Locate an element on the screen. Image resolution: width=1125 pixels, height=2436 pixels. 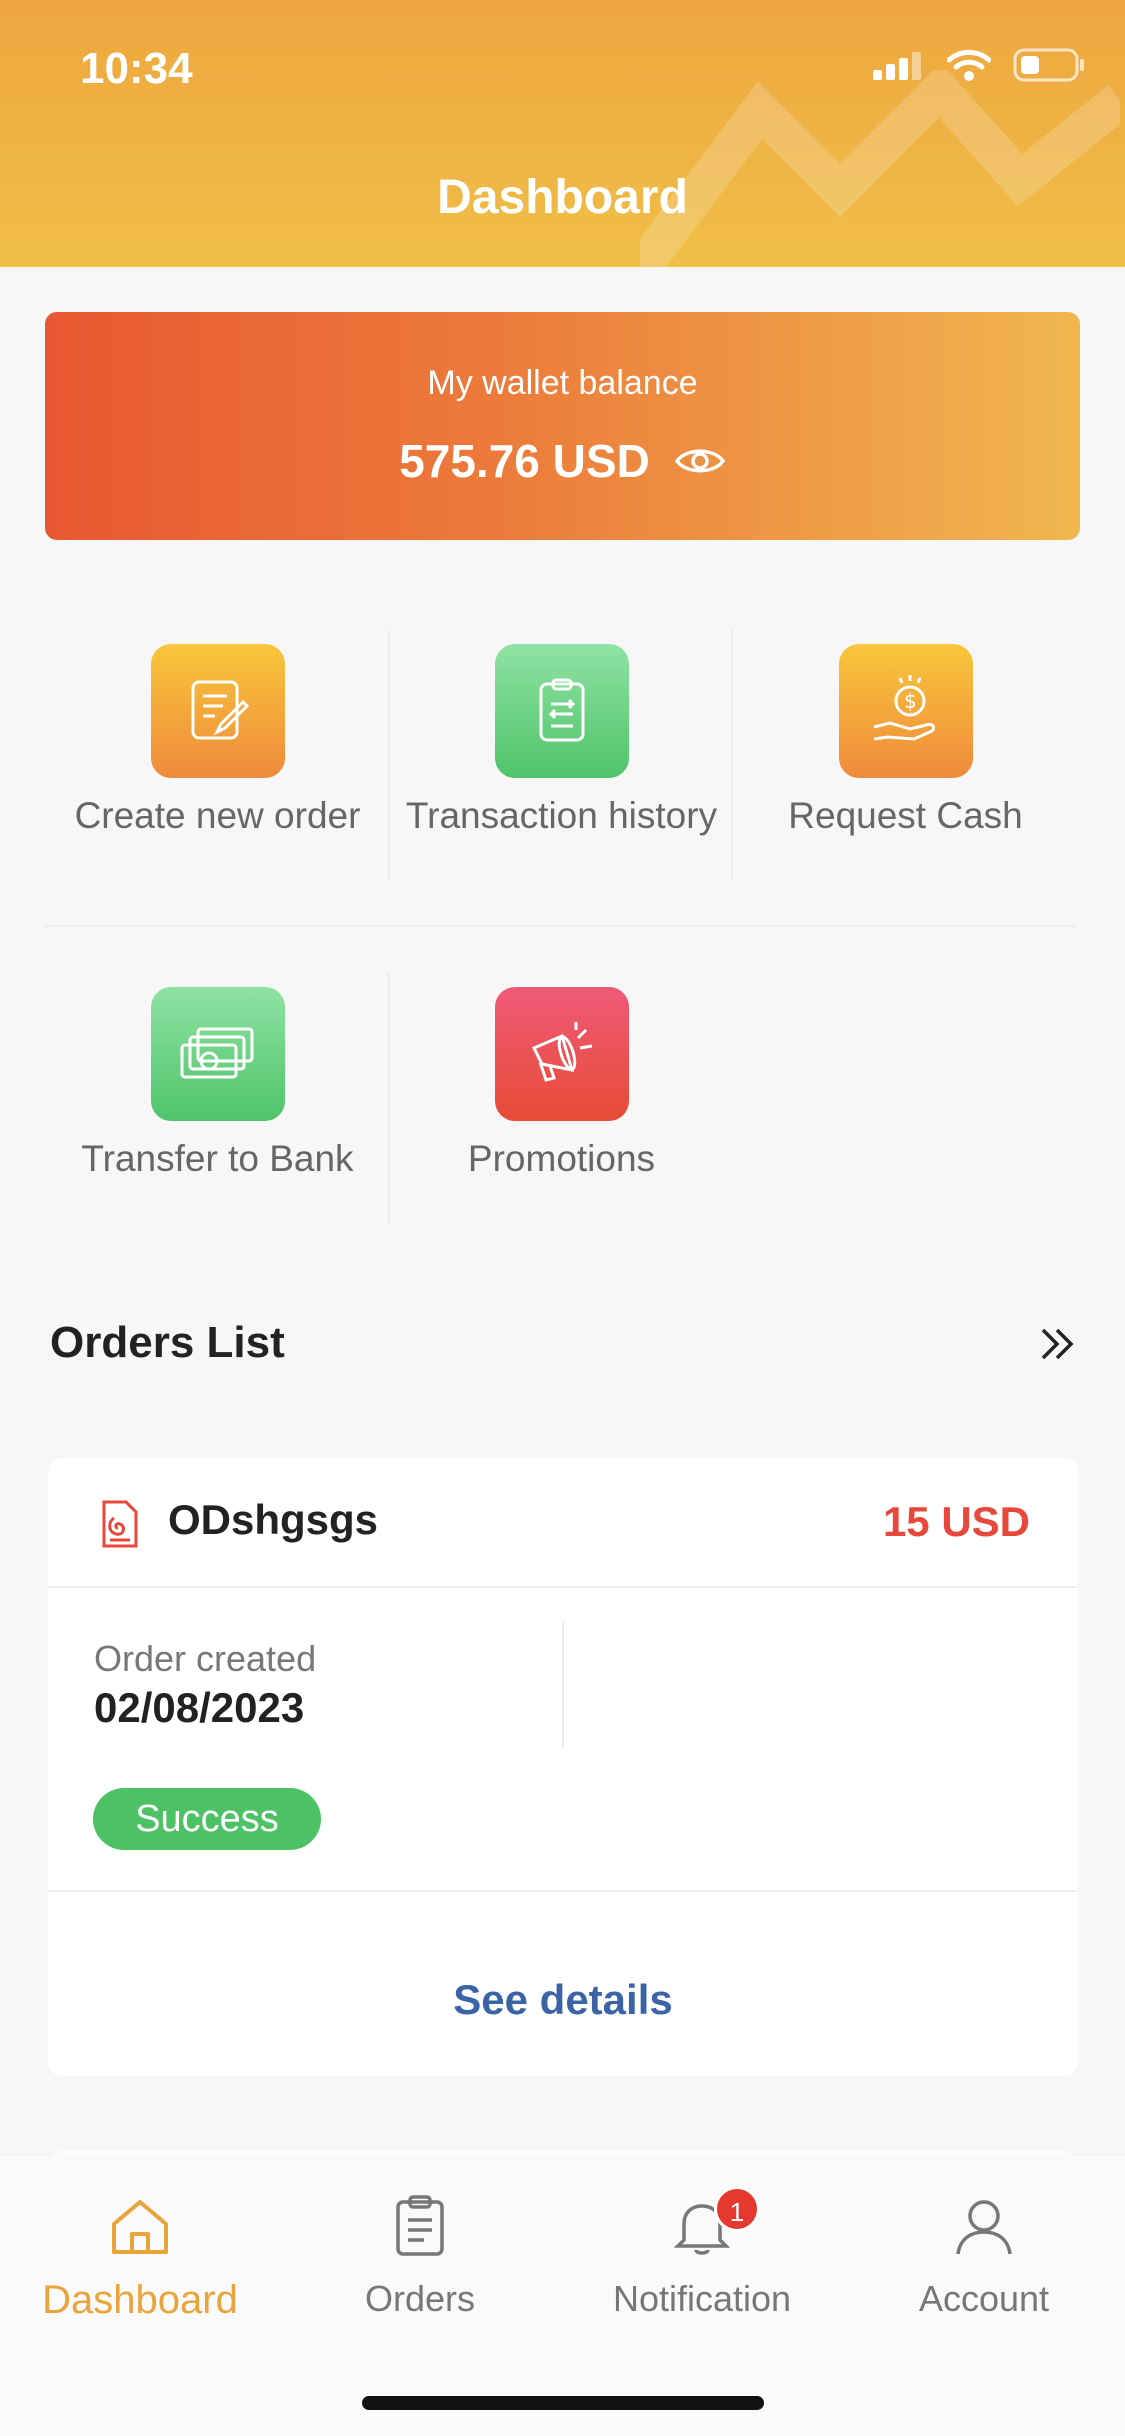
notification-count-badge: 1 is located at coordinates (737, 2209).